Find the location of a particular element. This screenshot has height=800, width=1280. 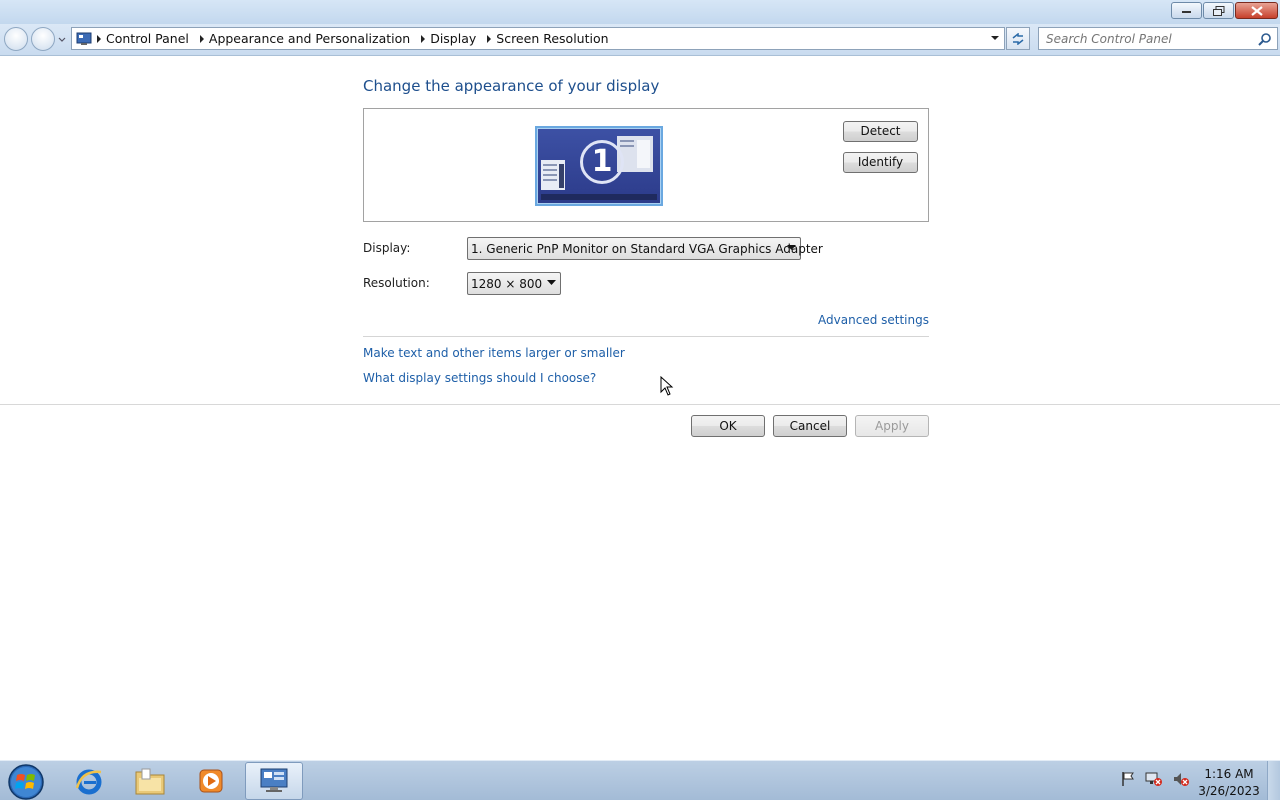

window-controls is located at coordinates (1224, 10).